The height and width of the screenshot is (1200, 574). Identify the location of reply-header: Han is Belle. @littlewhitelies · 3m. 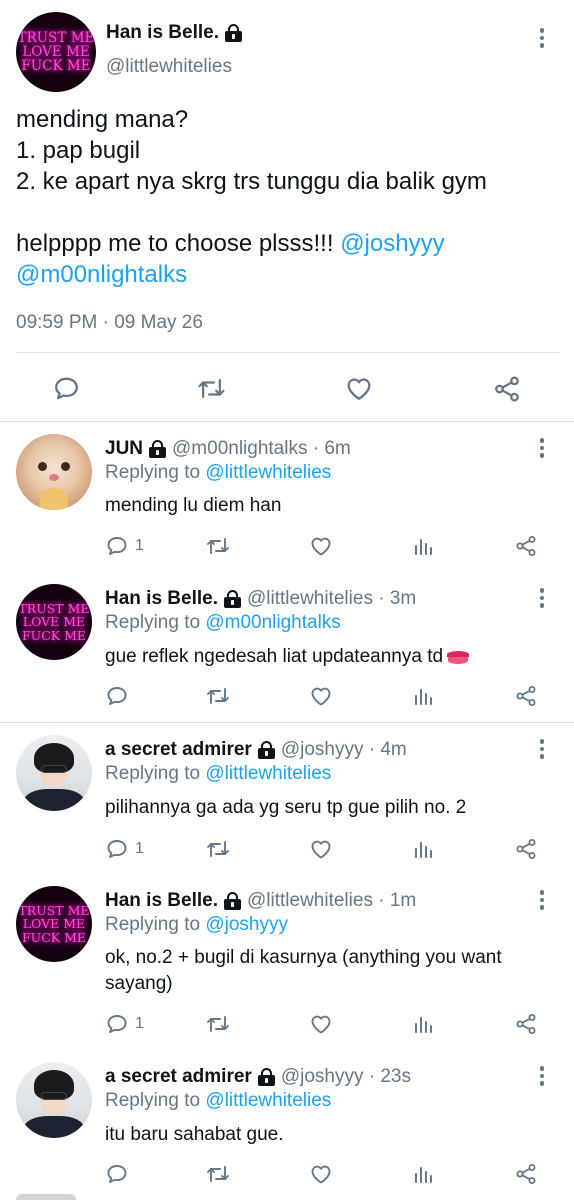
(260, 599).